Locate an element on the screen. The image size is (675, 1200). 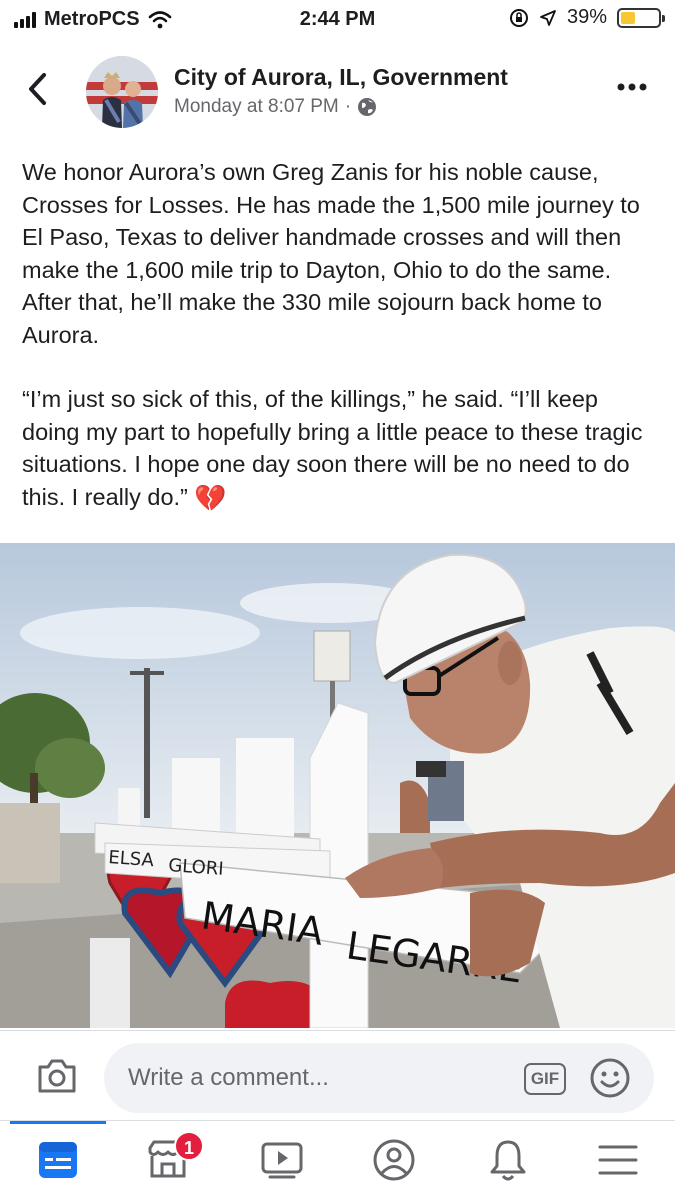
tab-news-feed is located at coordinates (58, 1160).